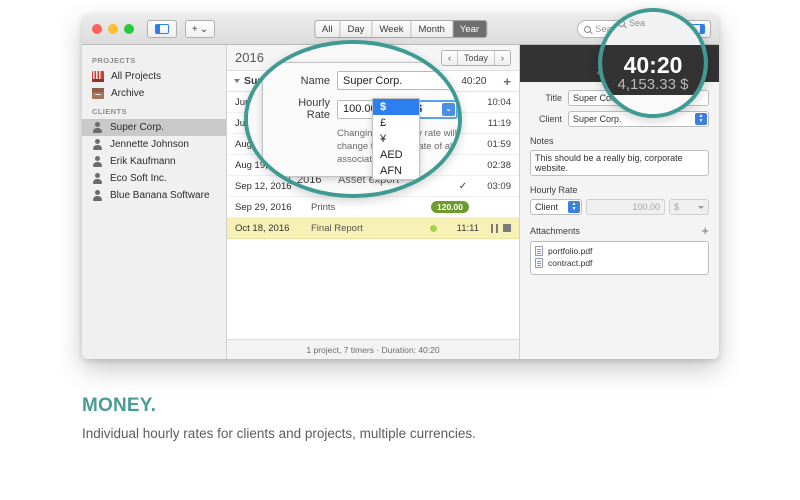 Image resolution: width=800 pixels, height=500 pixels. Describe the element at coordinates (129, 29) in the screenshot. I see `zoom-button` at that location.